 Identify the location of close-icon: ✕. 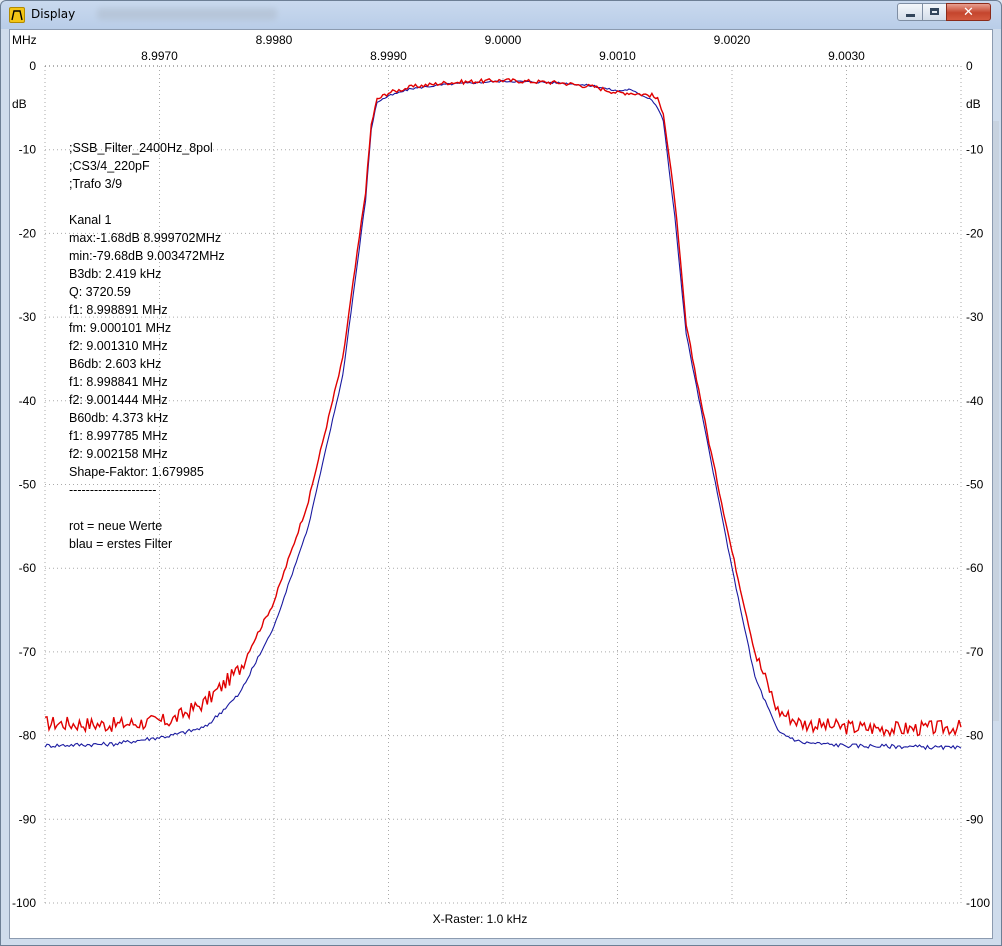
(968, 12).